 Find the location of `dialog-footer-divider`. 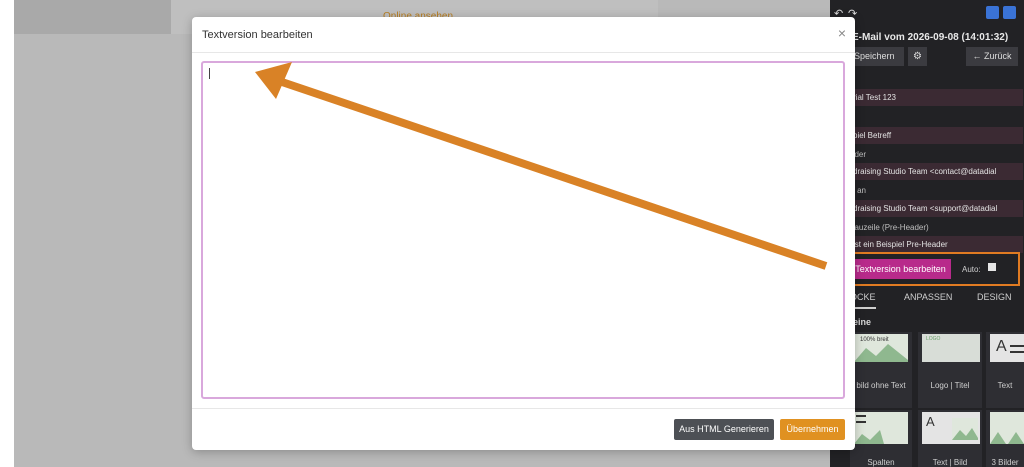

dialog-footer-divider is located at coordinates (523, 408).